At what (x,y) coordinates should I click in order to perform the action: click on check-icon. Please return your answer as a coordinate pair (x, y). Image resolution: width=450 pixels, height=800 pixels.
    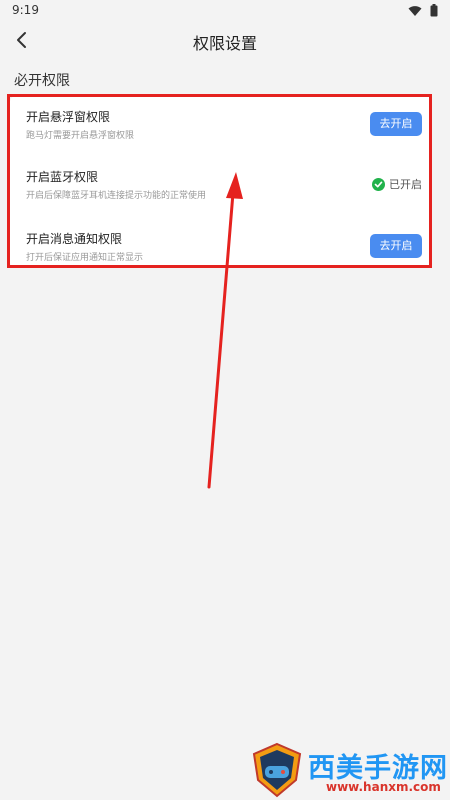
    Looking at the image, I should click on (378, 184).